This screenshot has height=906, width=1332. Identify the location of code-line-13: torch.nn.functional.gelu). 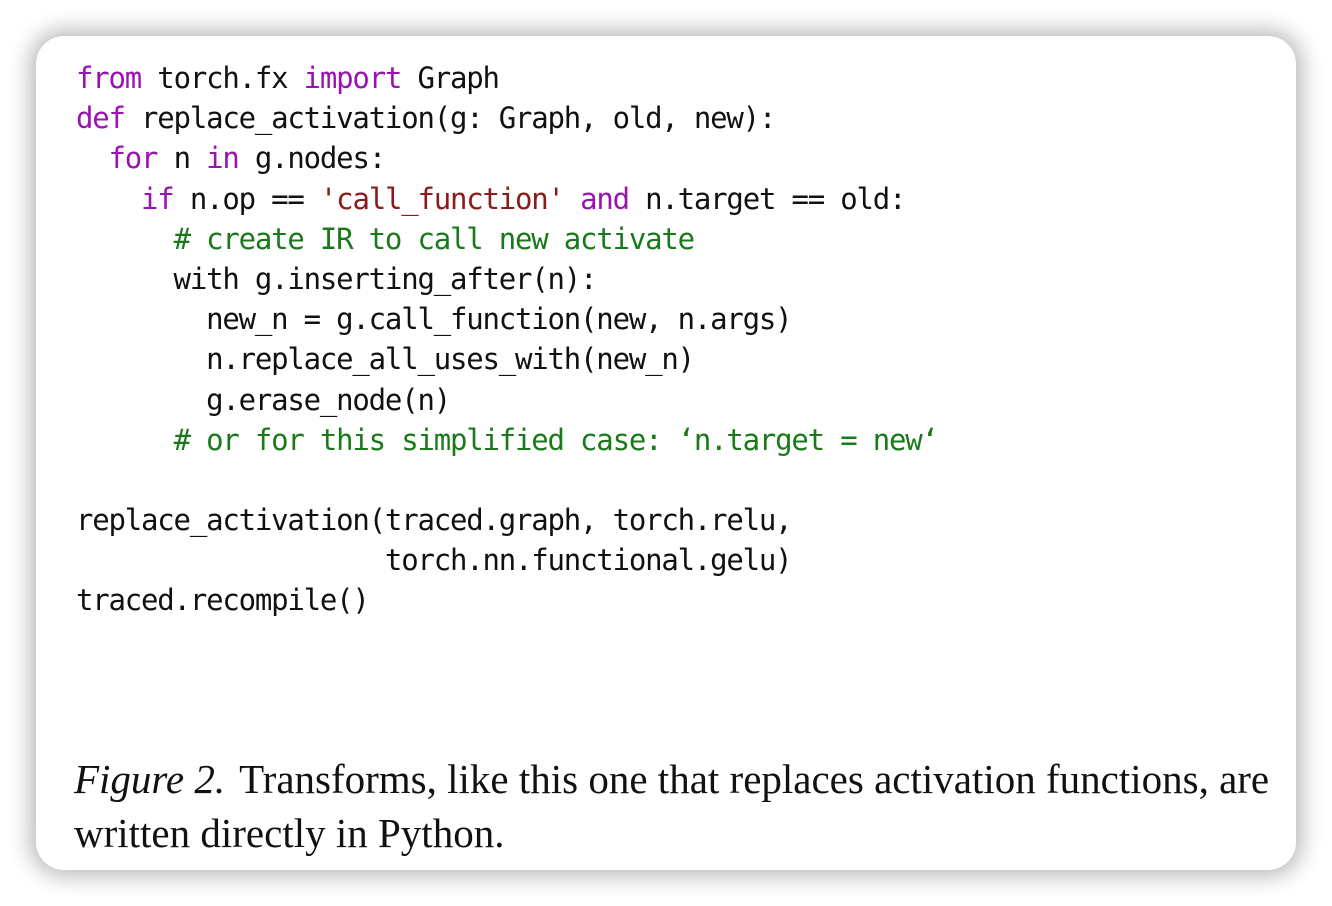
(434, 560).